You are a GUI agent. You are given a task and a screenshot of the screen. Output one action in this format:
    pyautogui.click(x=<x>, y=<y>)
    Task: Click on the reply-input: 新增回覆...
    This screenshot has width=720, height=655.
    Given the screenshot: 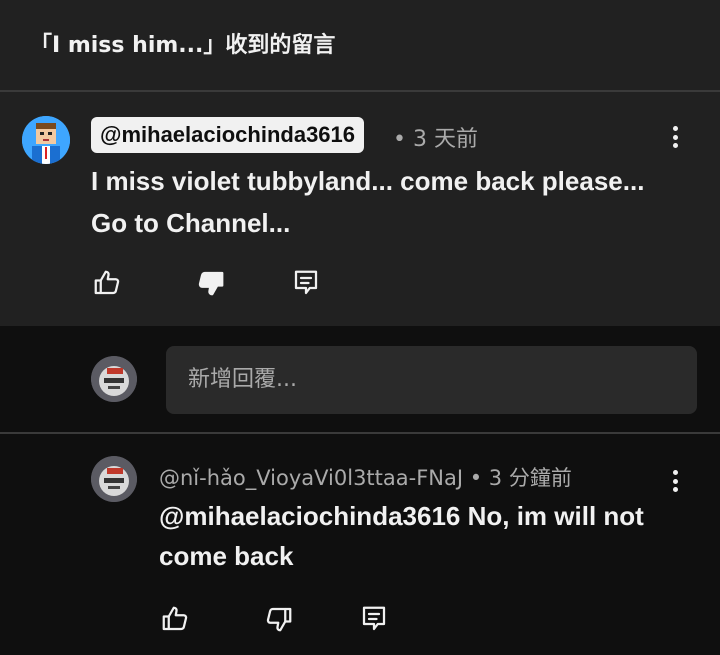 What is the action you would take?
    pyautogui.click(x=431, y=380)
    